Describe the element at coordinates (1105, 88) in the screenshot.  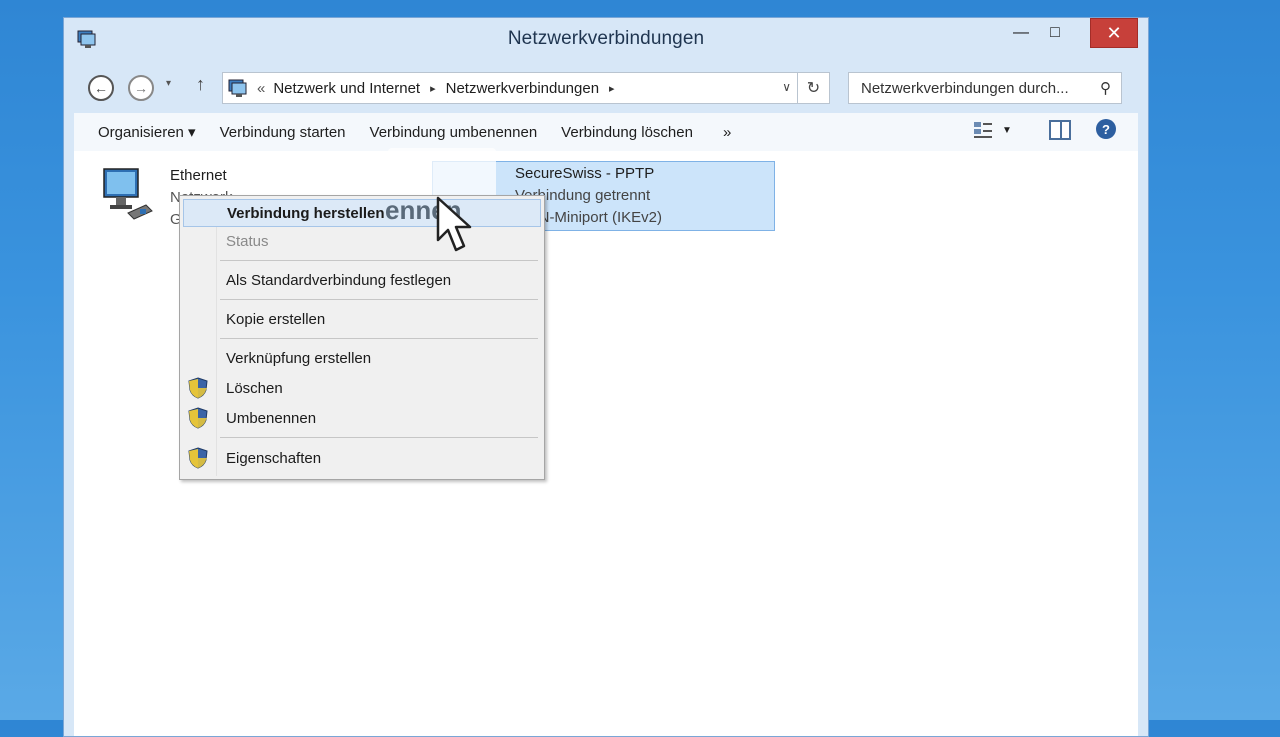
I see `search-icon: ⚲` at that location.